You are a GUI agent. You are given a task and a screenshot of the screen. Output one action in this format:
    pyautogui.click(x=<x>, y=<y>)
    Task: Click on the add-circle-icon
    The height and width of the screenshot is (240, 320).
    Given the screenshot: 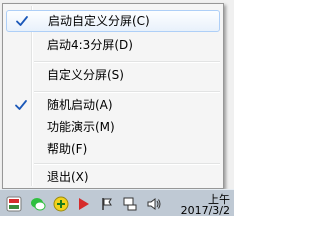 What is the action you would take?
    pyautogui.click(x=61, y=204)
    